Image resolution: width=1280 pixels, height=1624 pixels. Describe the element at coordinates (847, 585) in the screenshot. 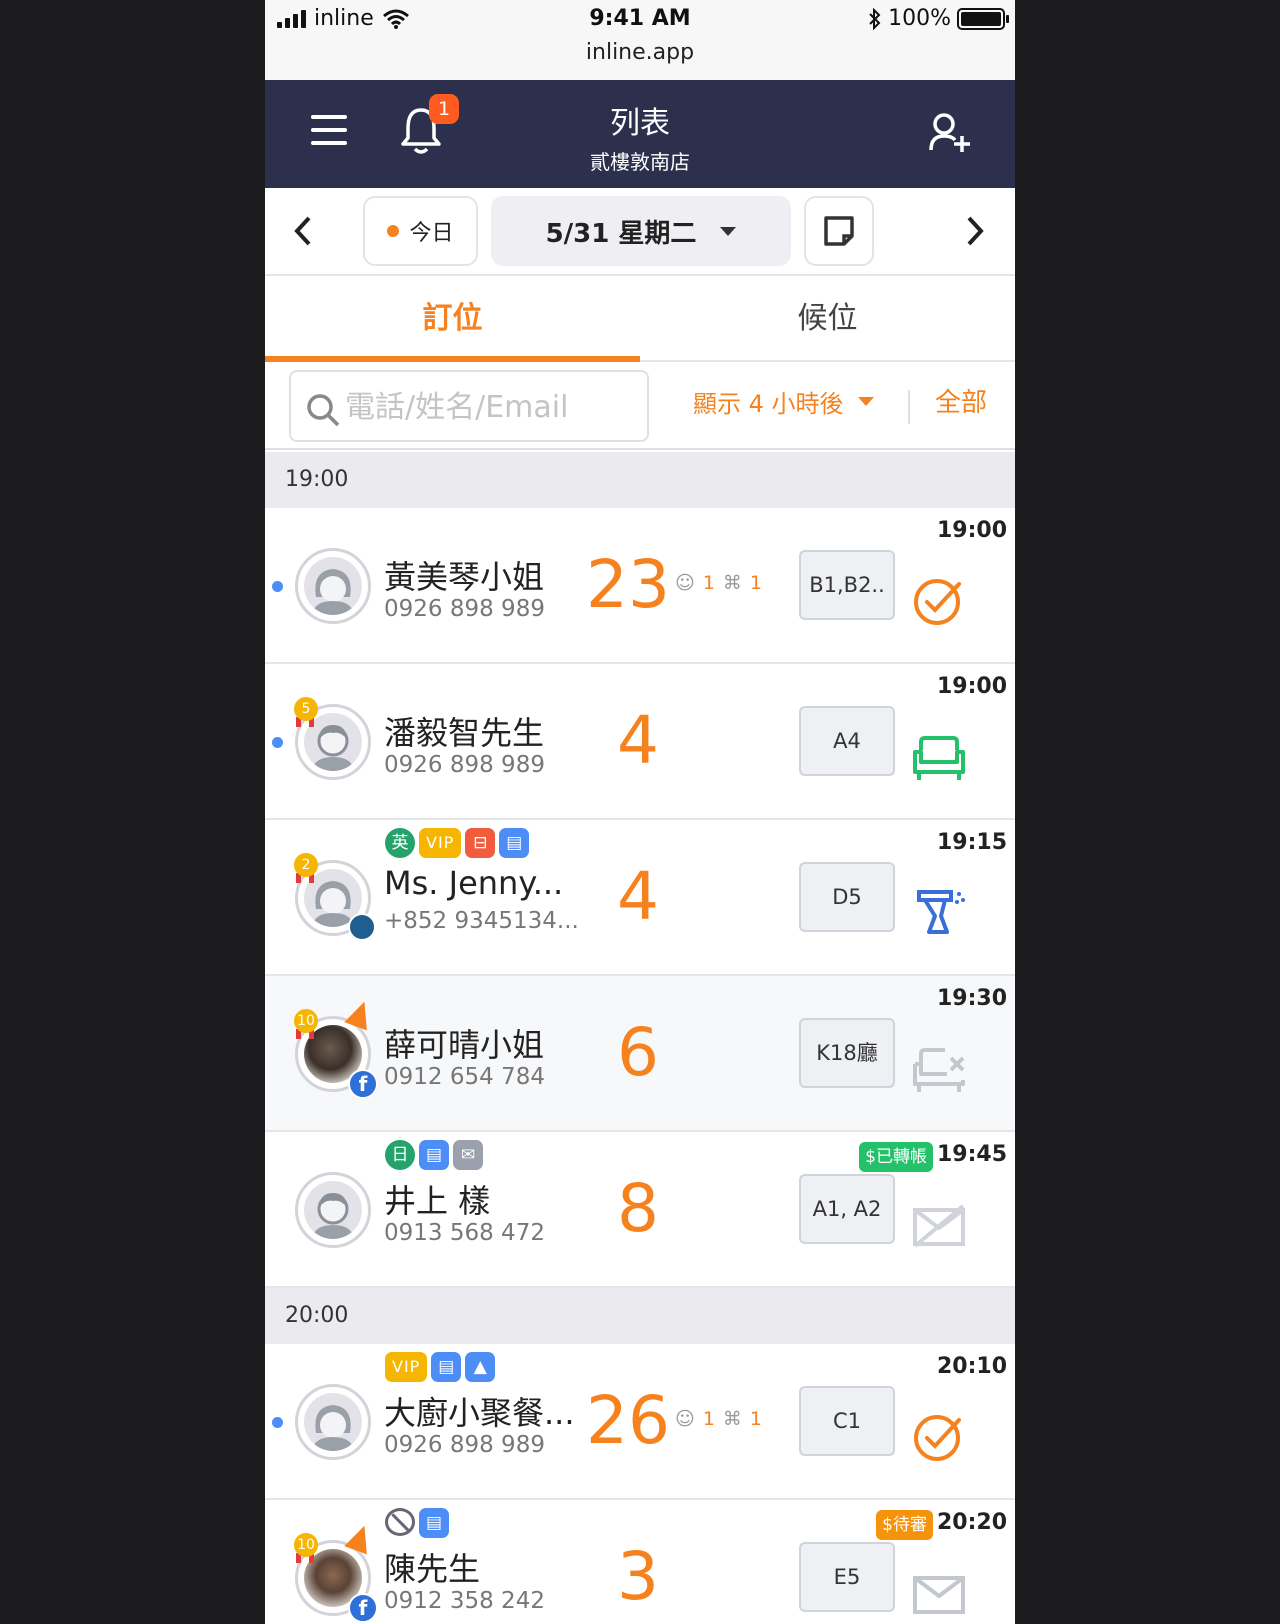

I see `table-assignment: B1,B2..` at that location.